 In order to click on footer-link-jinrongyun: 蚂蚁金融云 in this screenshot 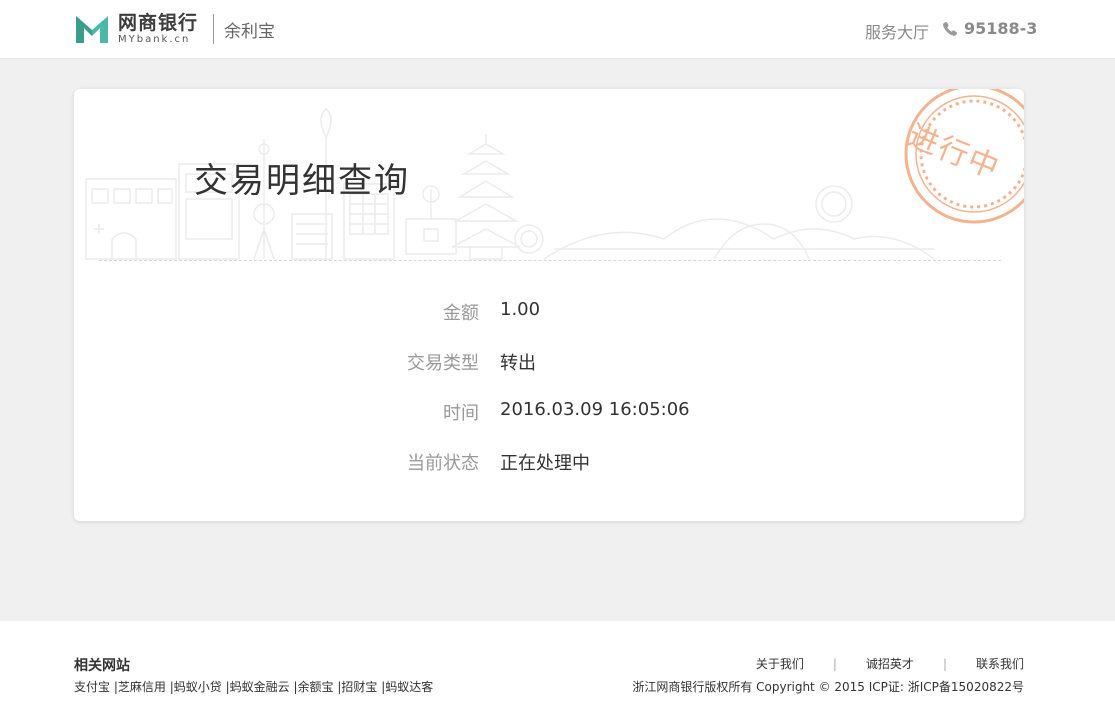, I will do `click(260, 687)`.